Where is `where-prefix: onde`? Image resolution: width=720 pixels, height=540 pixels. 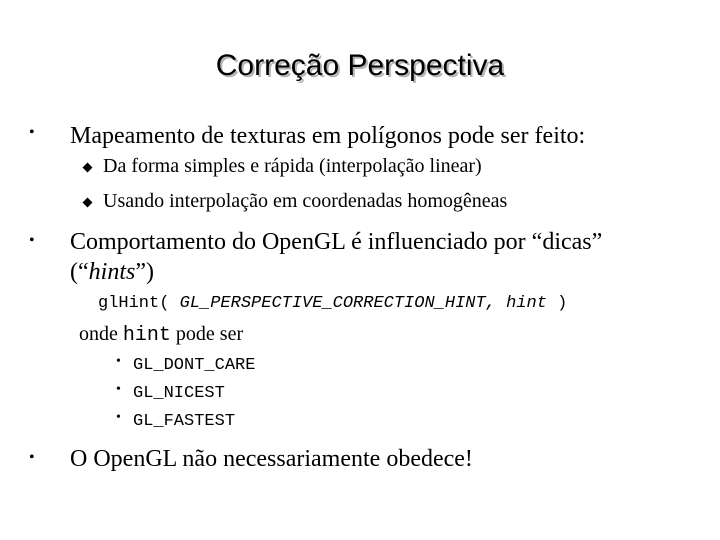 where-prefix: onde is located at coordinates (98, 334).